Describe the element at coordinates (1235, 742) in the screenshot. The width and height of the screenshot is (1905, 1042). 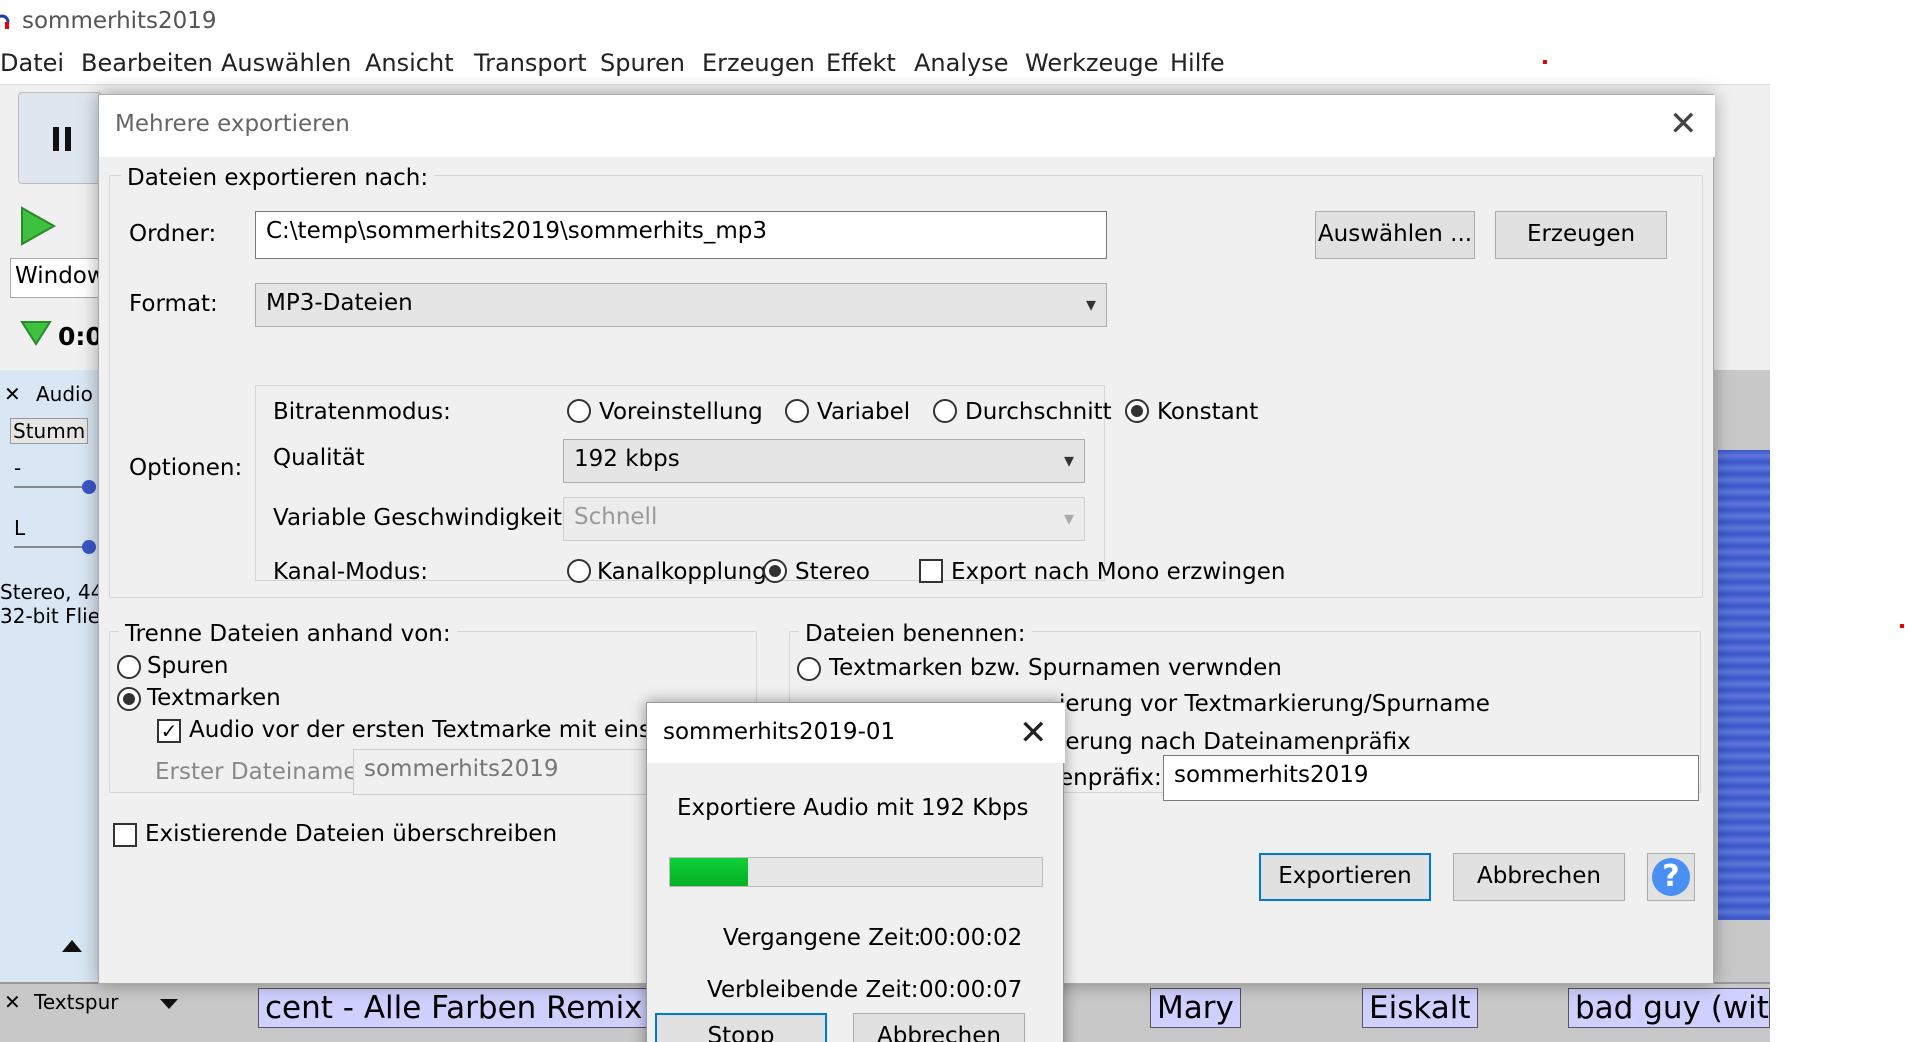
I see `number-after-prefix-text: ierung nach Dateinamenpräfix` at that location.